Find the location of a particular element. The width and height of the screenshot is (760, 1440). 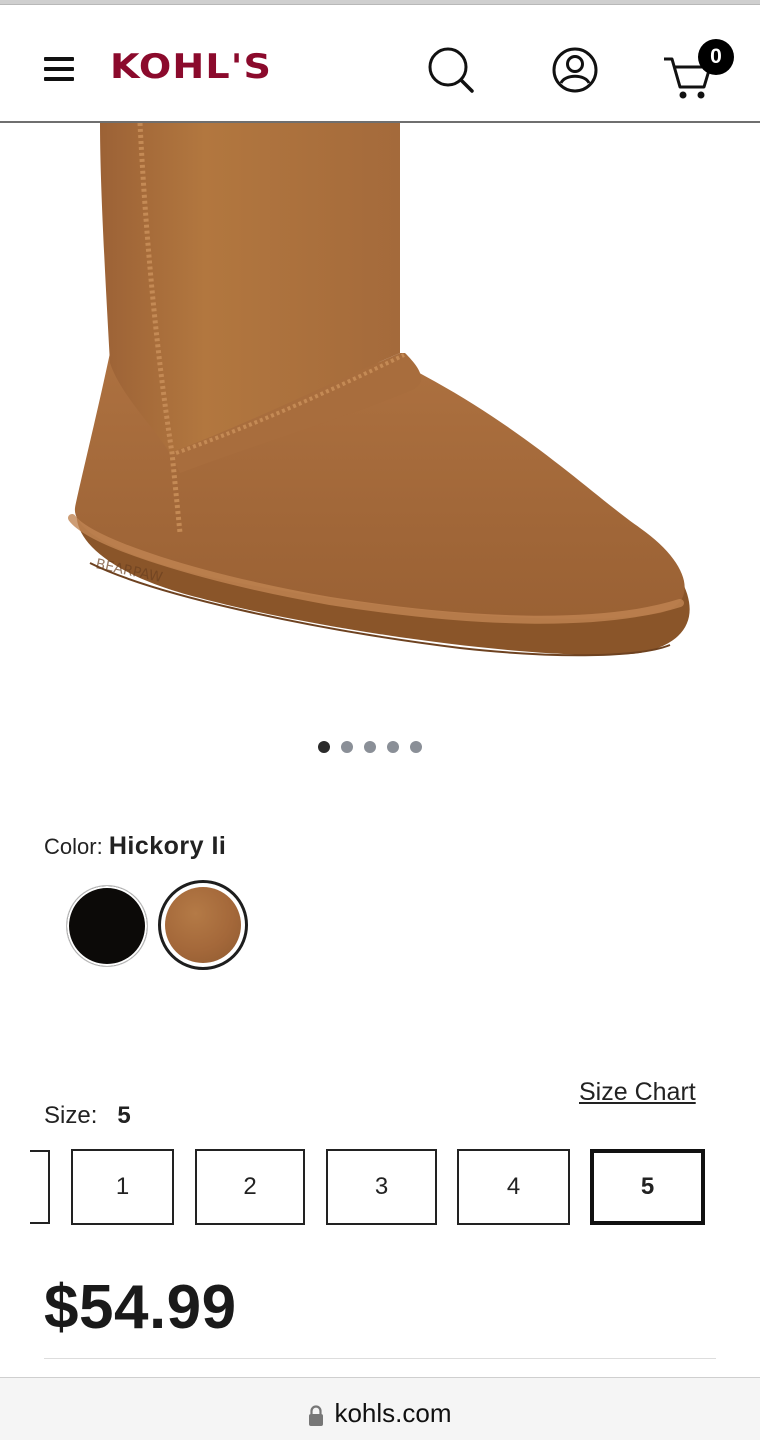

size-option-3: 3 is located at coordinates (381, 1187).